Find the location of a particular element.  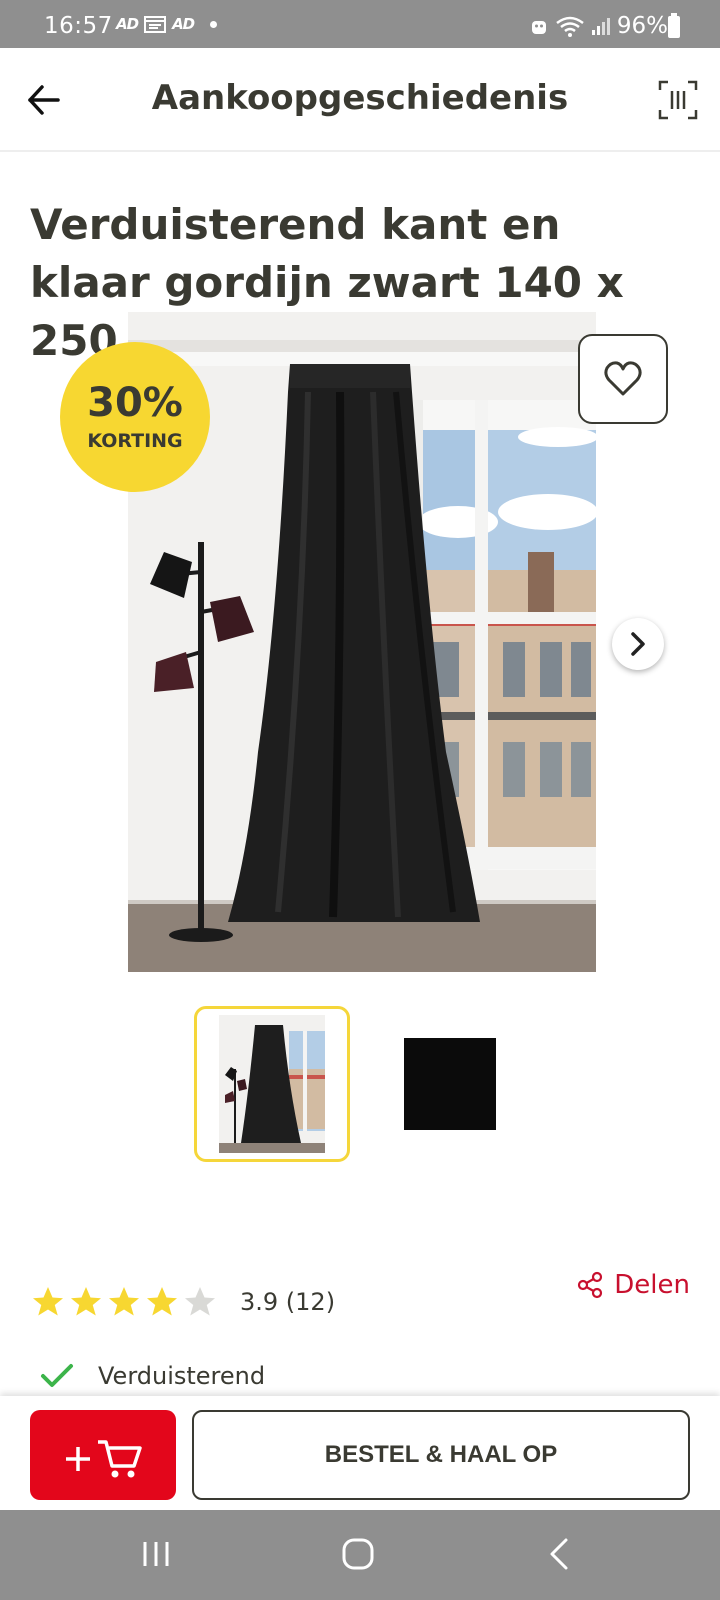

usp-text: Verduisterend is located at coordinates (182, 1376).